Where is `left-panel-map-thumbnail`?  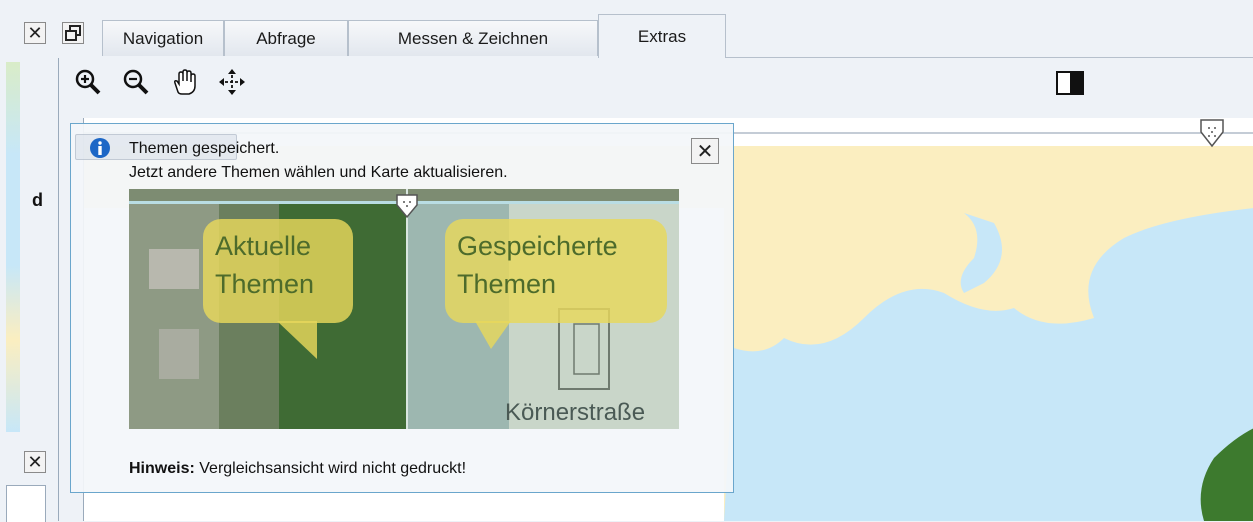 left-panel-map-thumbnail is located at coordinates (13, 247).